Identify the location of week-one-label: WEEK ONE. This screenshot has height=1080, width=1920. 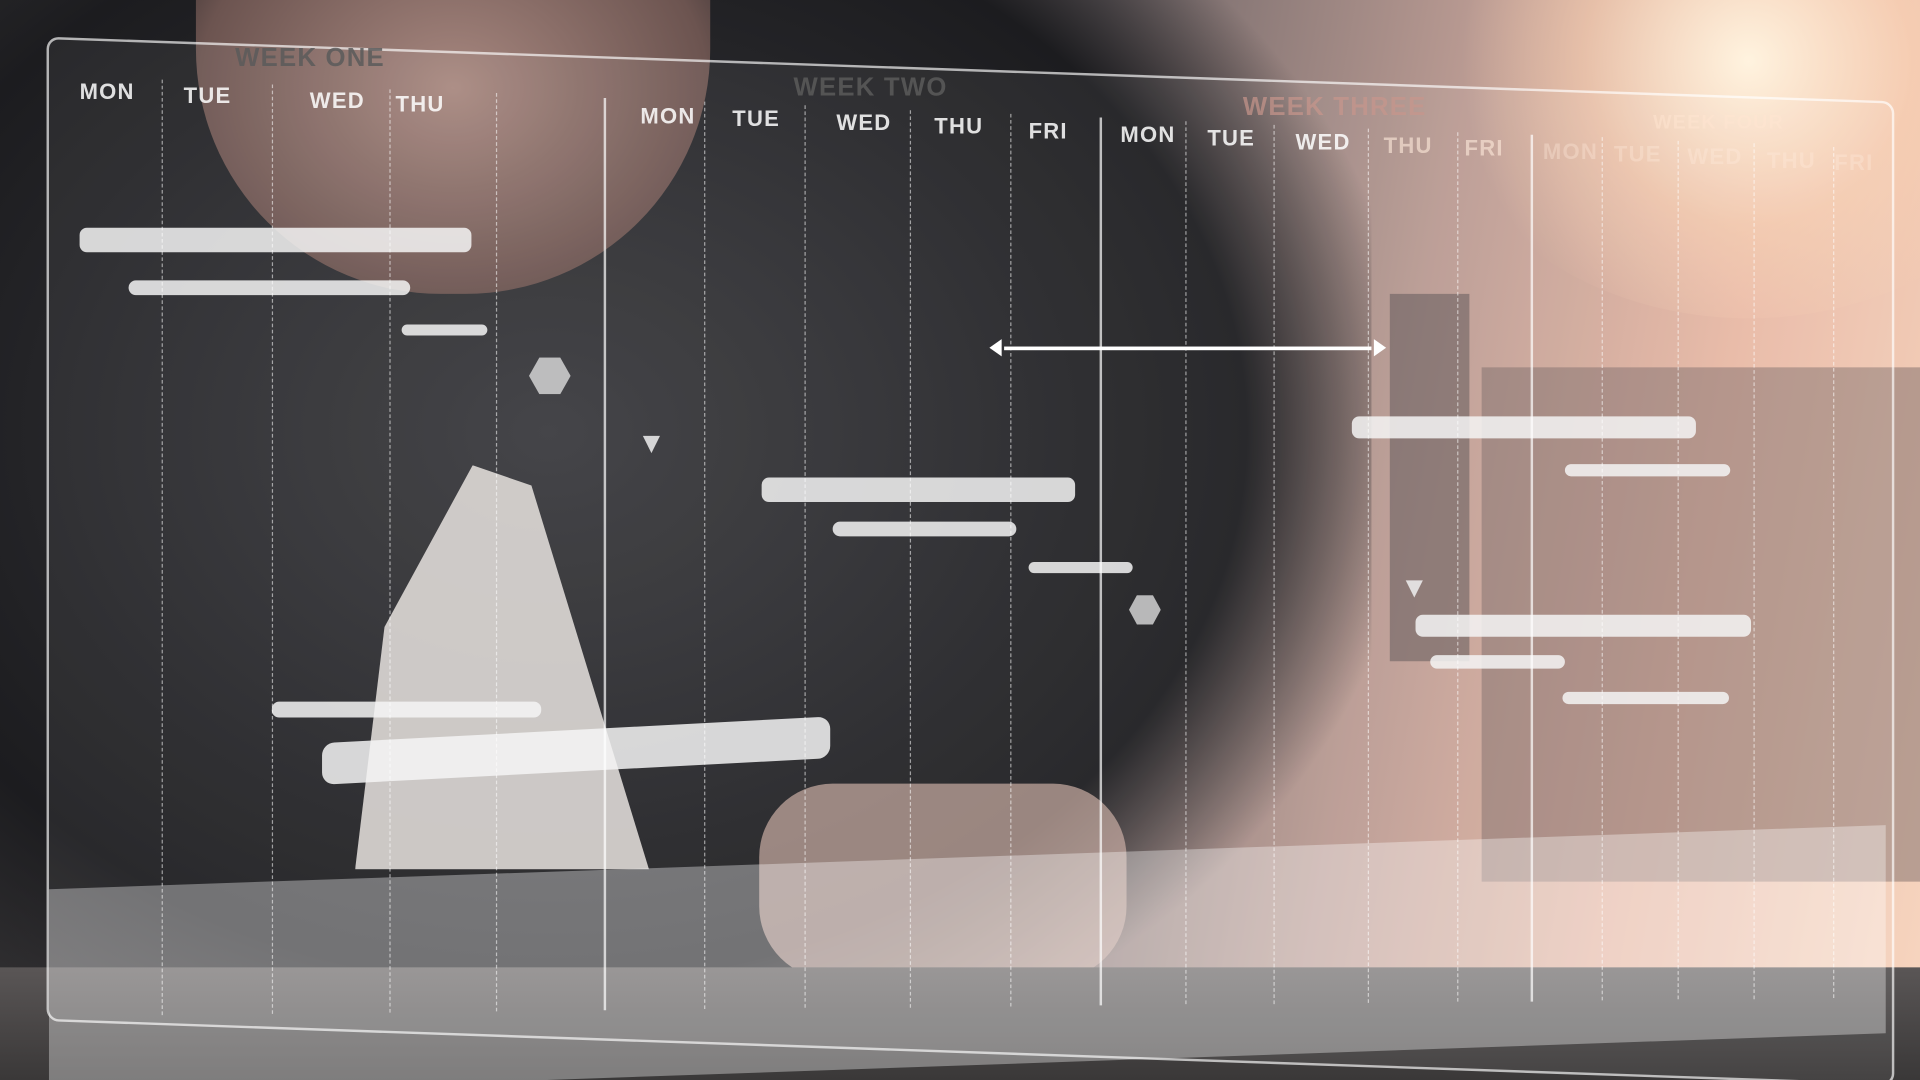
(310, 58).